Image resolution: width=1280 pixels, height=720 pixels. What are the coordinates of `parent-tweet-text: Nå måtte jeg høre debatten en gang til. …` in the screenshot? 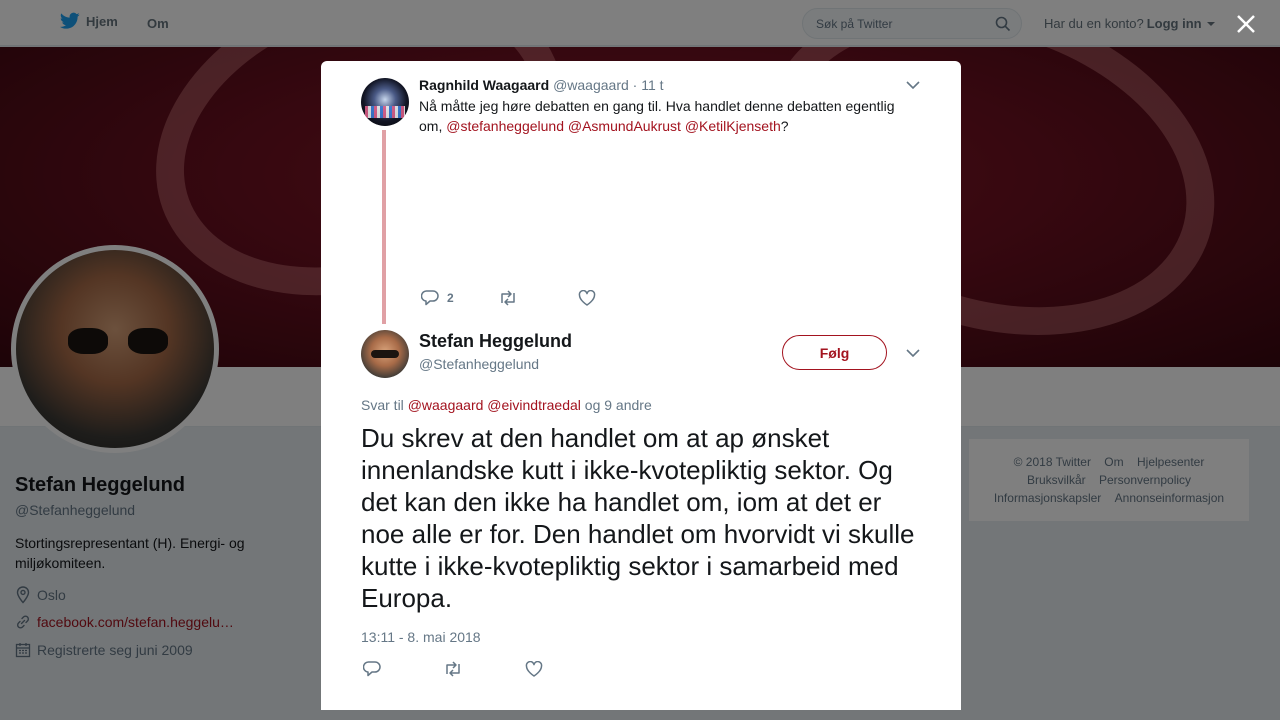 It's located at (664, 116).